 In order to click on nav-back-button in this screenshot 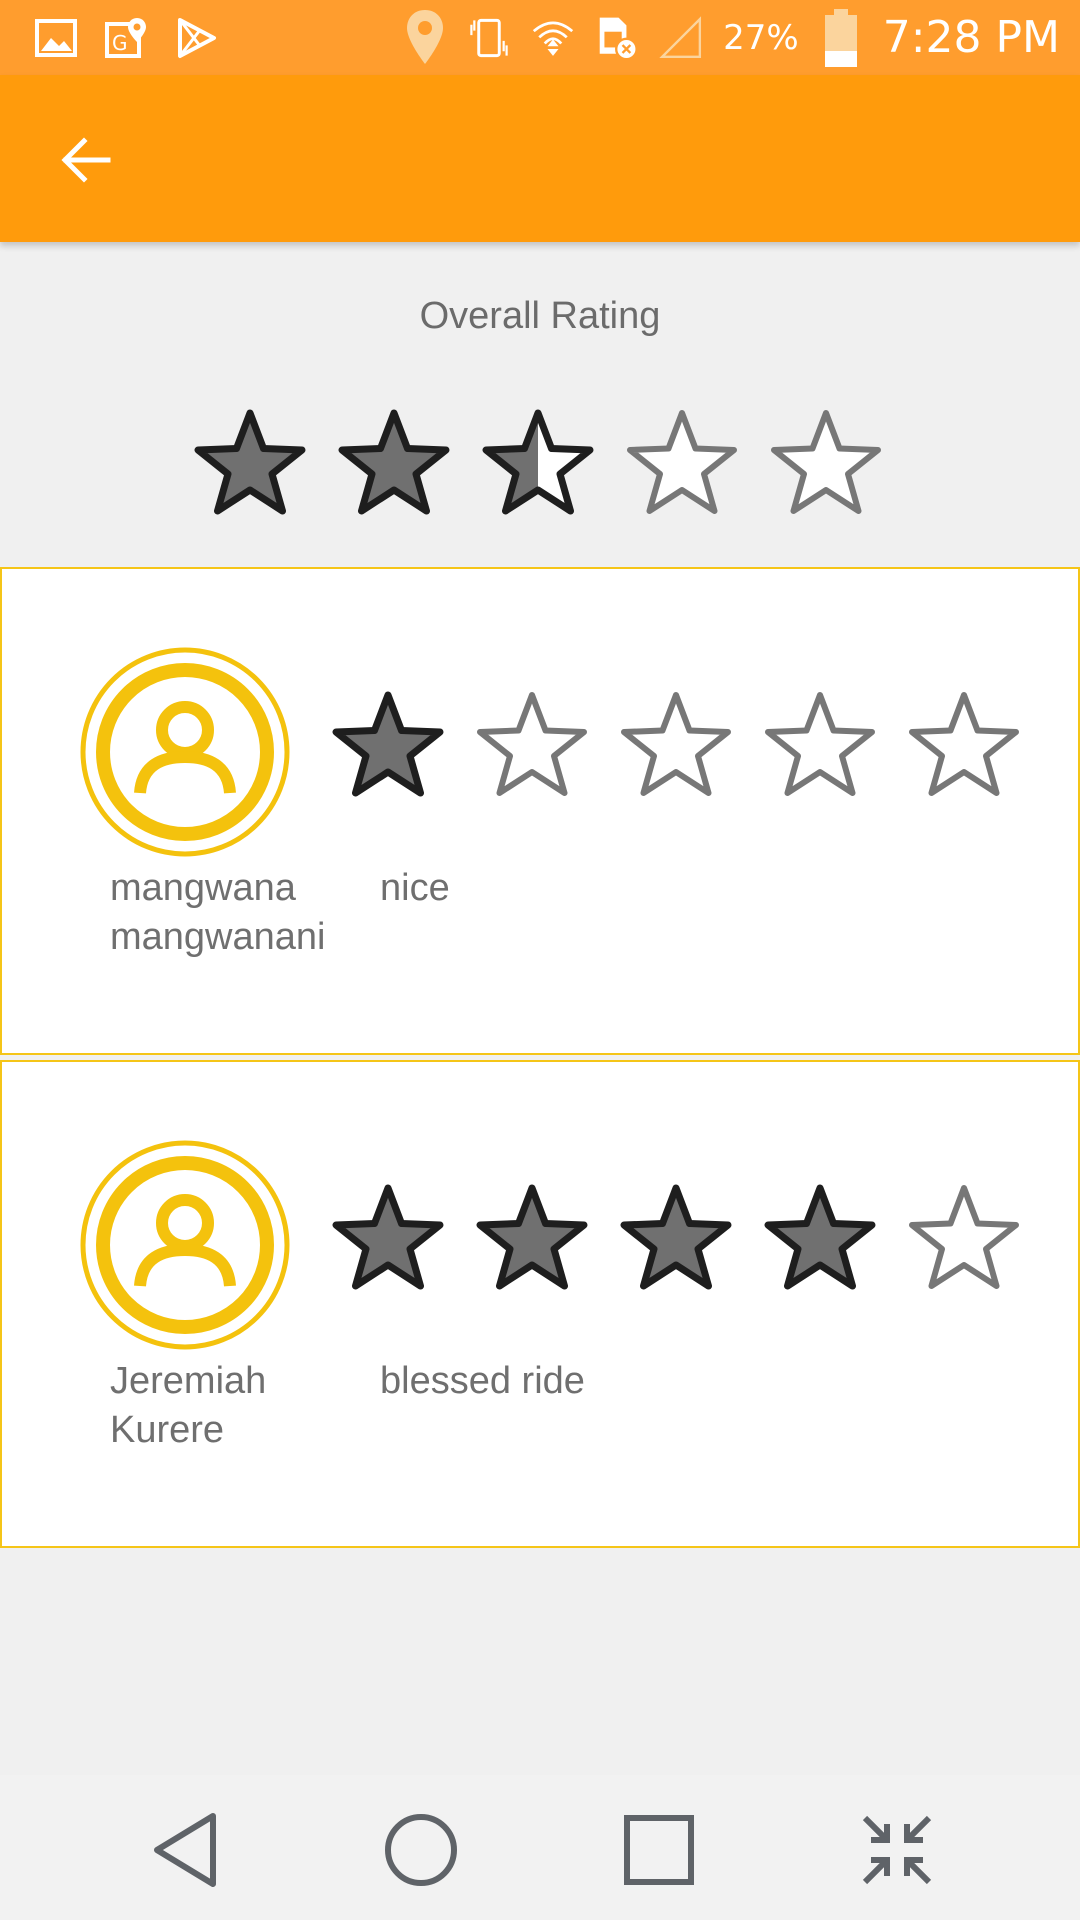, I will do `click(185, 1850)`.